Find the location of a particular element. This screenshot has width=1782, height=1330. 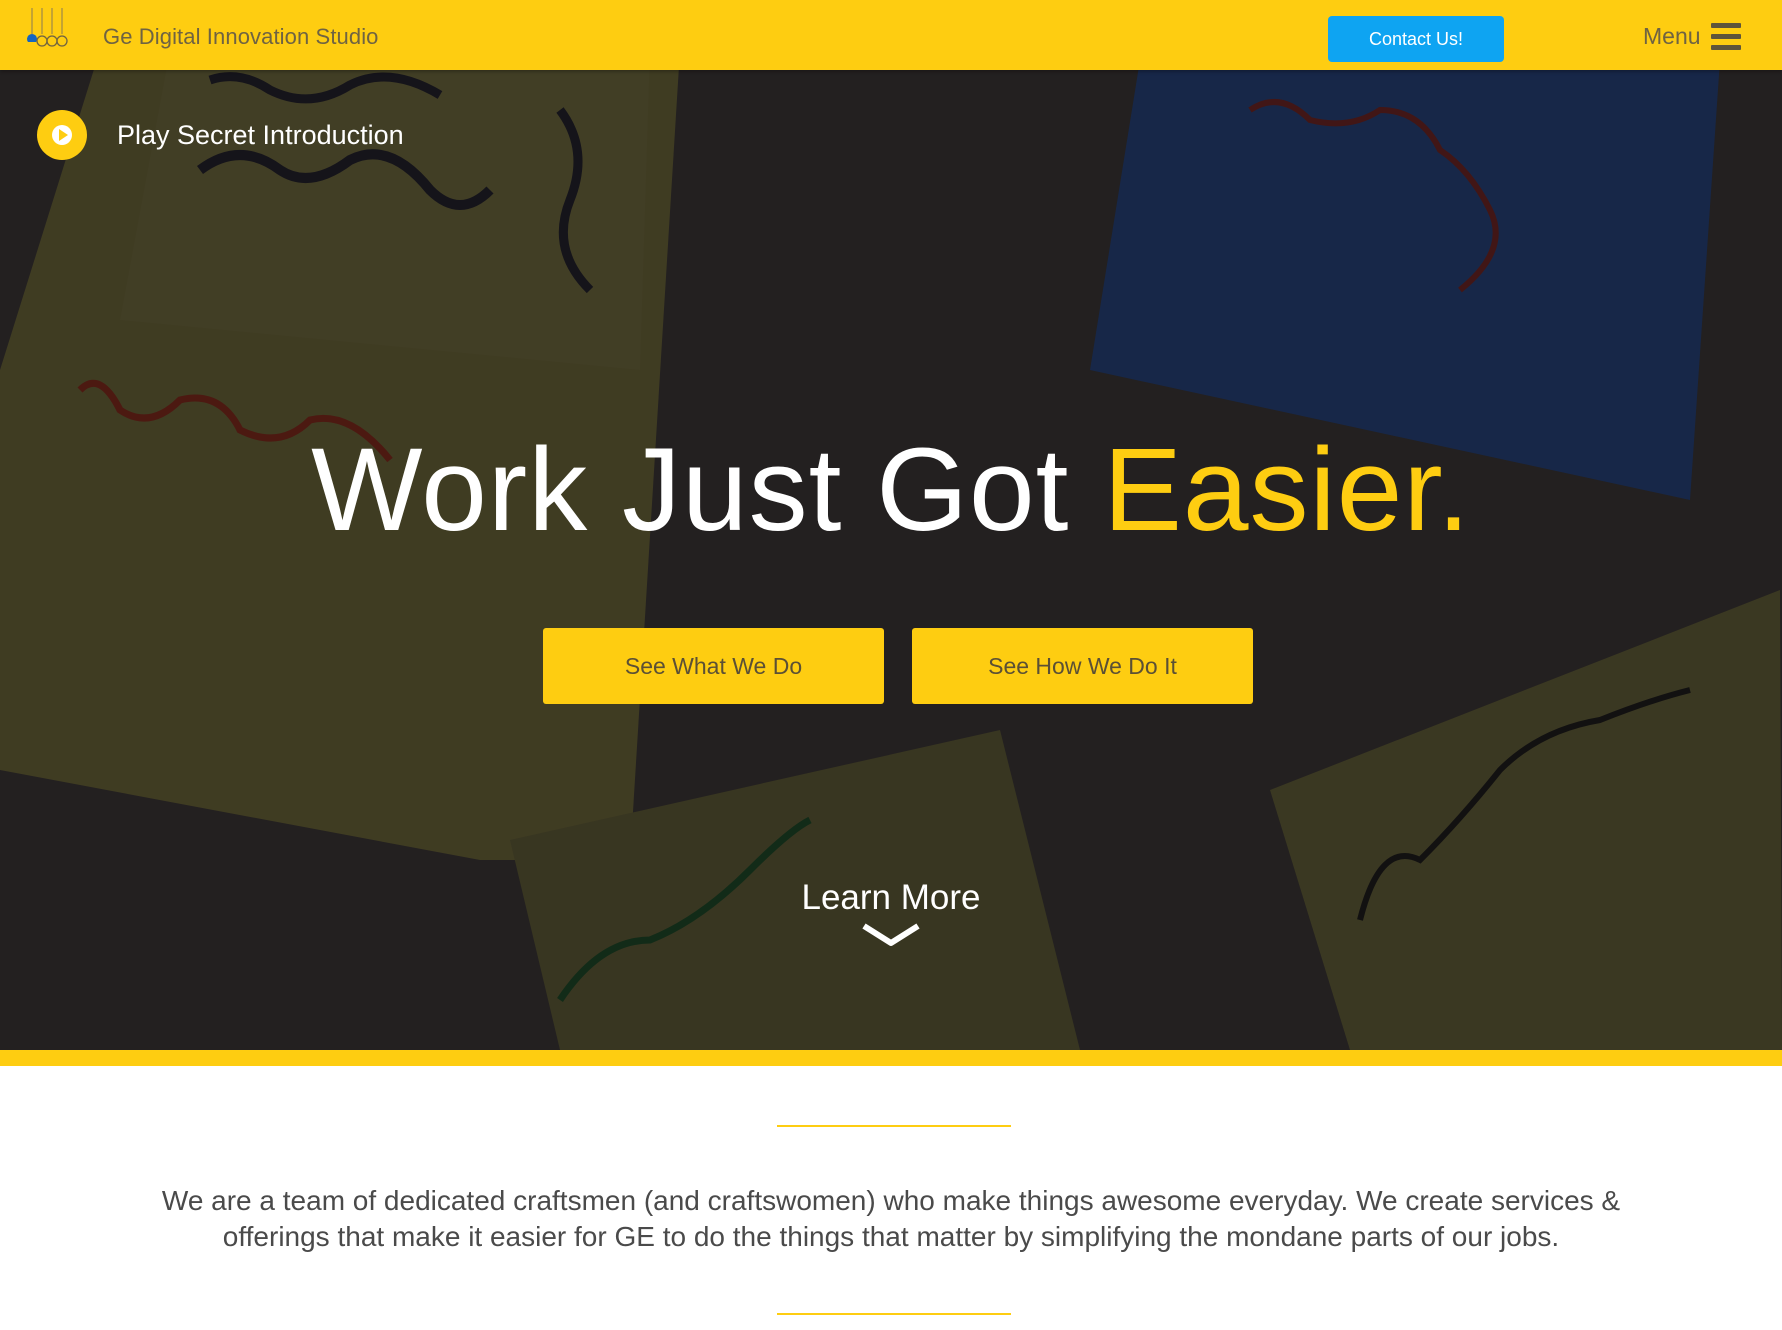

hero-headline: Work Just Got Easier. is located at coordinates (891, 490).